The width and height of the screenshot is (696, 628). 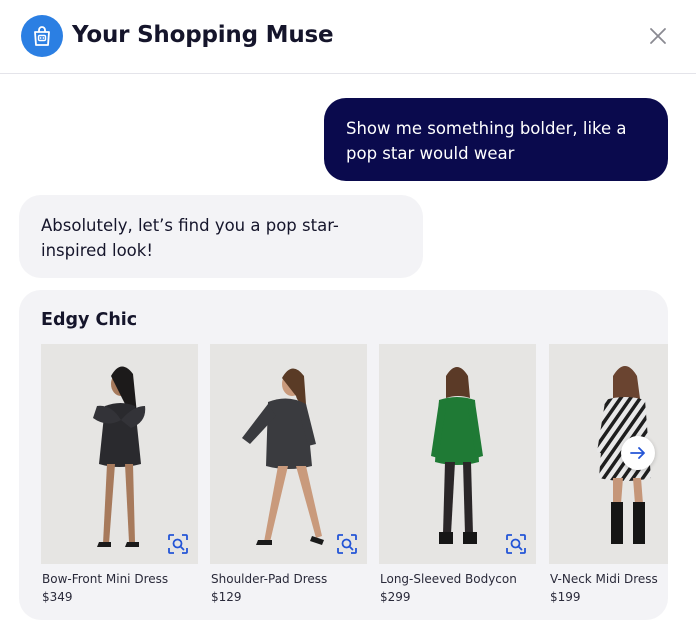 What do you see at coordinates (226, 597) in the screenshot?
I see `product-price: $129` at bounding box center [226, 597].